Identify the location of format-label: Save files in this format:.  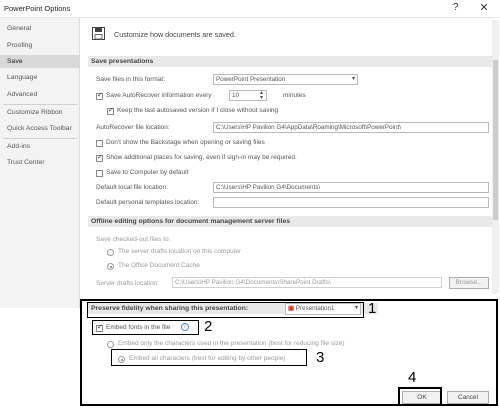
(130, 79).